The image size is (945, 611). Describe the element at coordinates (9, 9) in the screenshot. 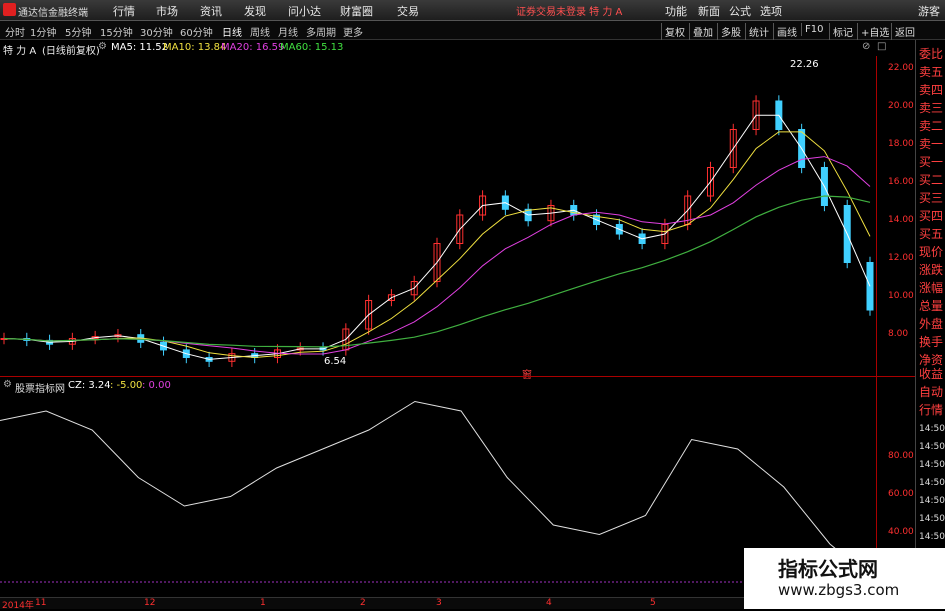

I see `app-logo-icon` at that location.